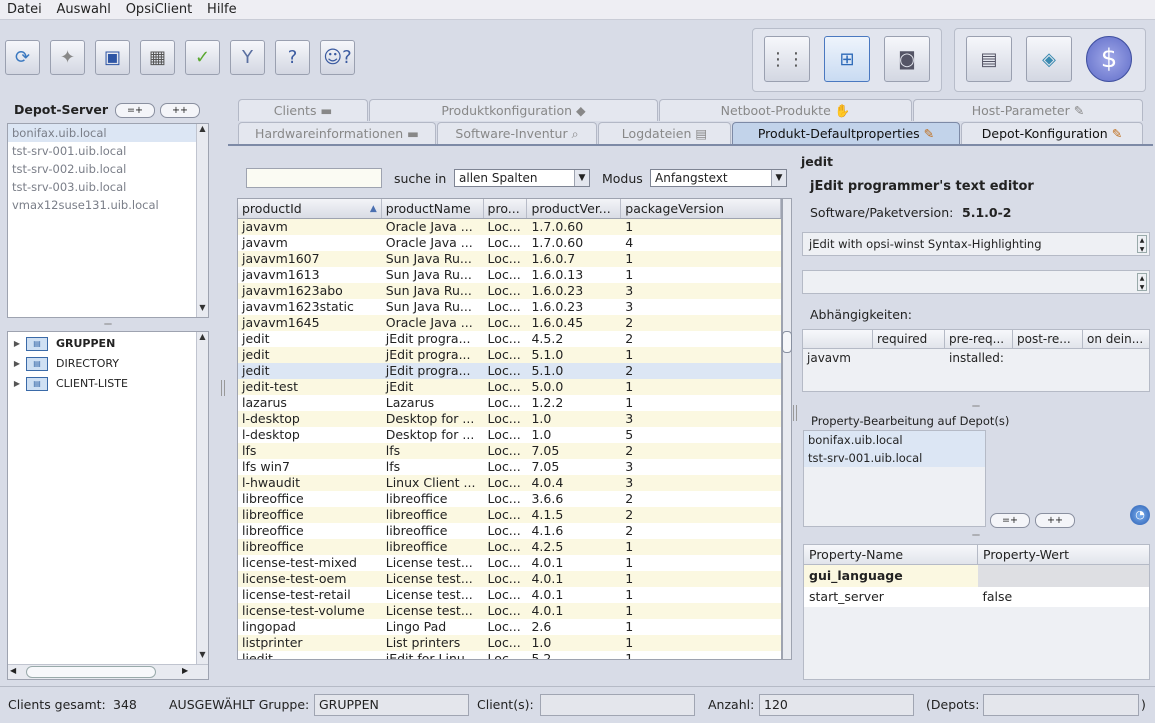  I want to click on table-row: listprinter List printers Loc... 1.0 1, so click(509, 643).